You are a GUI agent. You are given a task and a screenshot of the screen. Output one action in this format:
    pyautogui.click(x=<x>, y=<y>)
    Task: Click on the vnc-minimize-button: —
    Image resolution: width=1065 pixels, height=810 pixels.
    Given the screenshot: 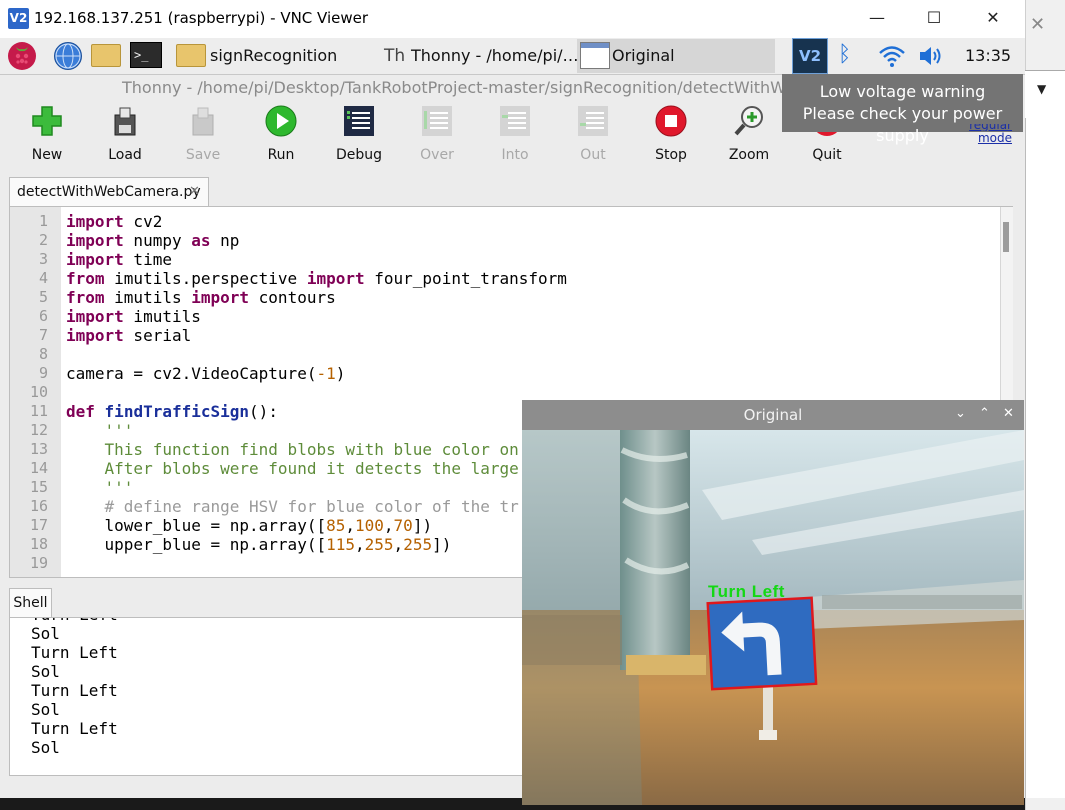 What is the action you would take?
    pyautogui.click(x=877, y=19)
    